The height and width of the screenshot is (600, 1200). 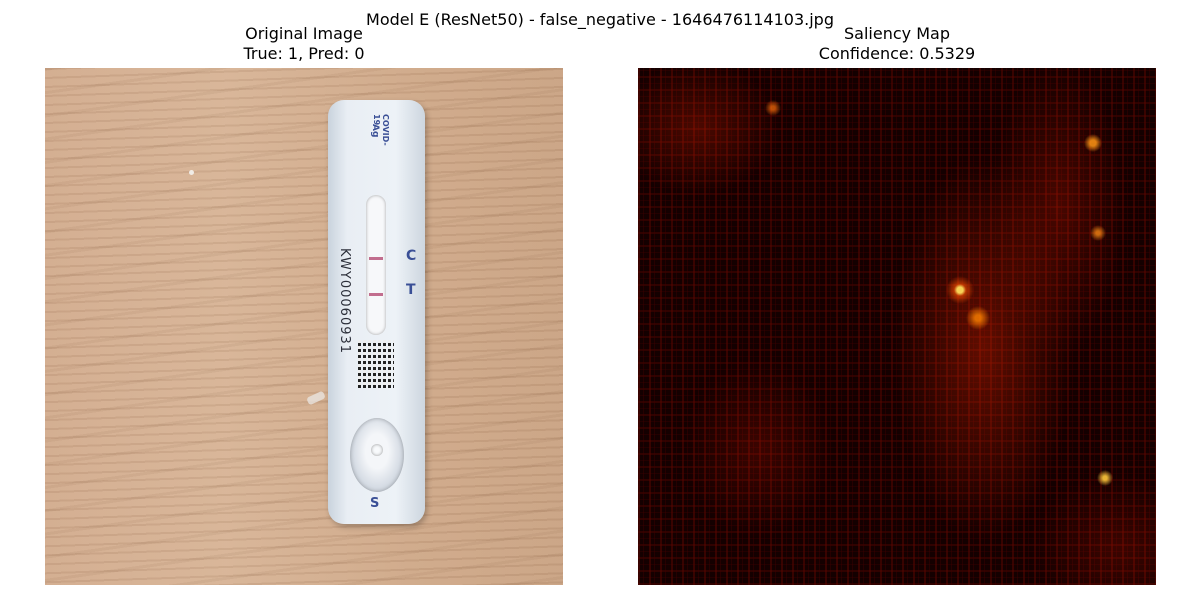 I want to click on covid-test-cassette: COVID-19 Ag C T KWY00060931 S, so click(x=376, y=312).